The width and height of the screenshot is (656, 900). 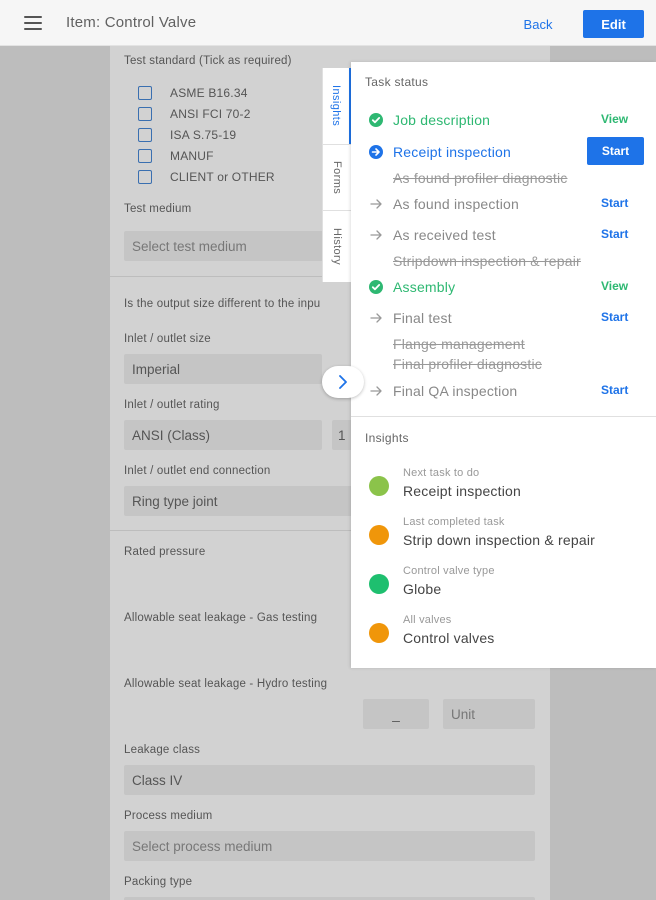 I want to click on task-name: As received test, so click(x=444, y=235).